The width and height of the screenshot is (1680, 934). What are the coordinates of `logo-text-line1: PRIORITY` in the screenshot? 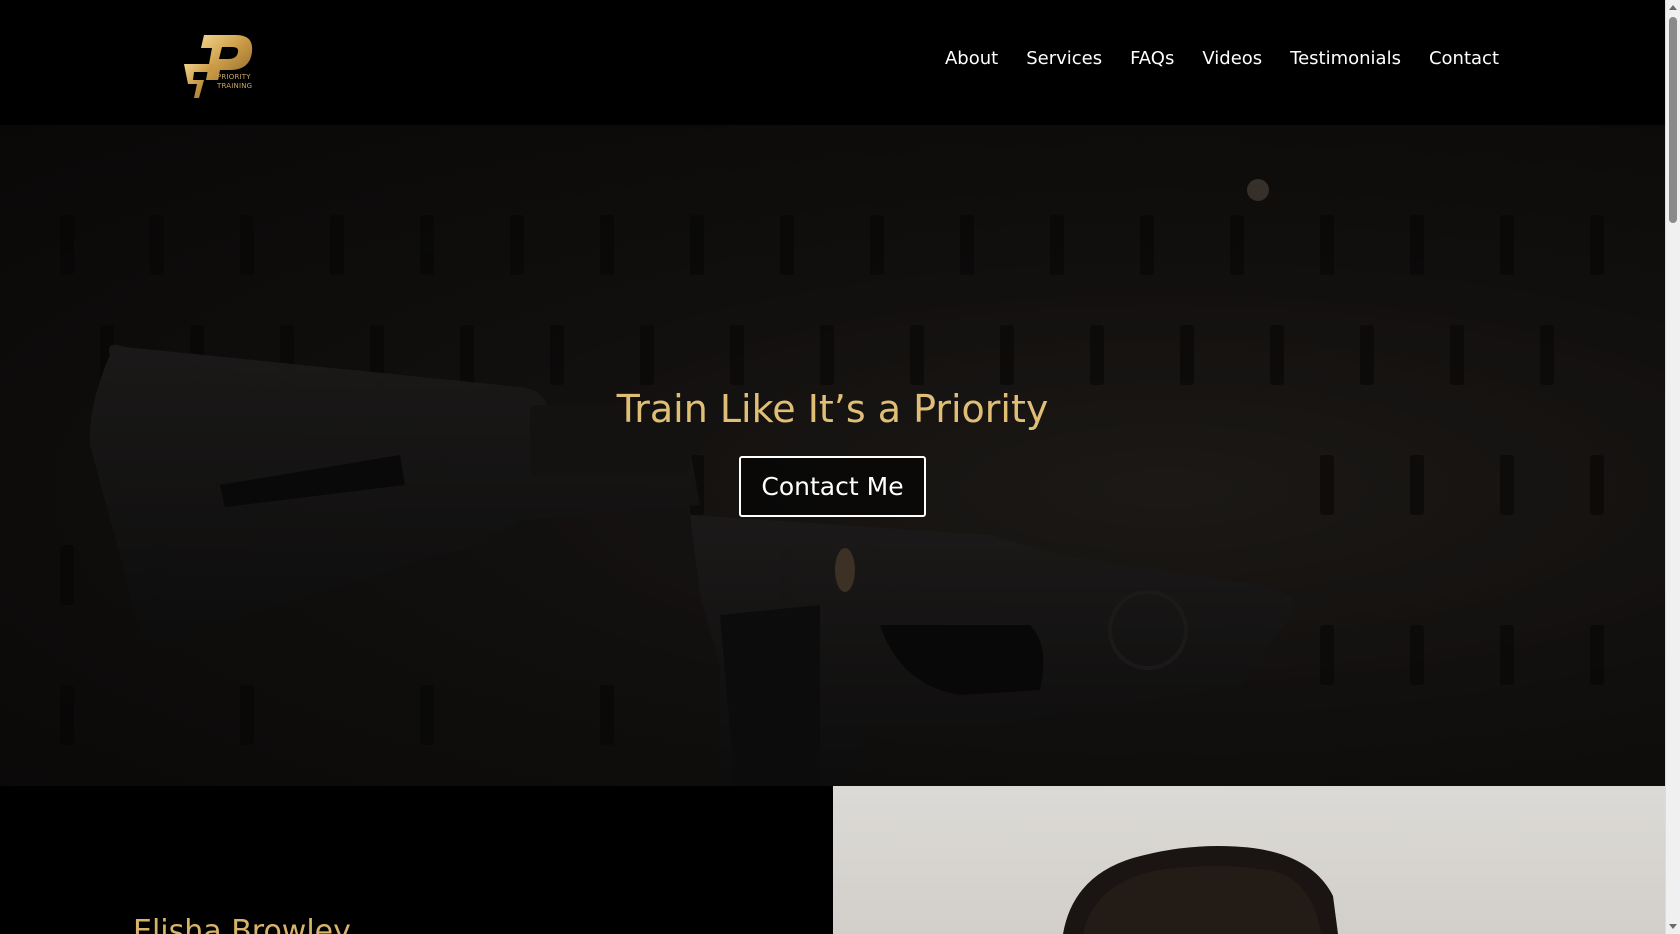 It's located at (234, 77).